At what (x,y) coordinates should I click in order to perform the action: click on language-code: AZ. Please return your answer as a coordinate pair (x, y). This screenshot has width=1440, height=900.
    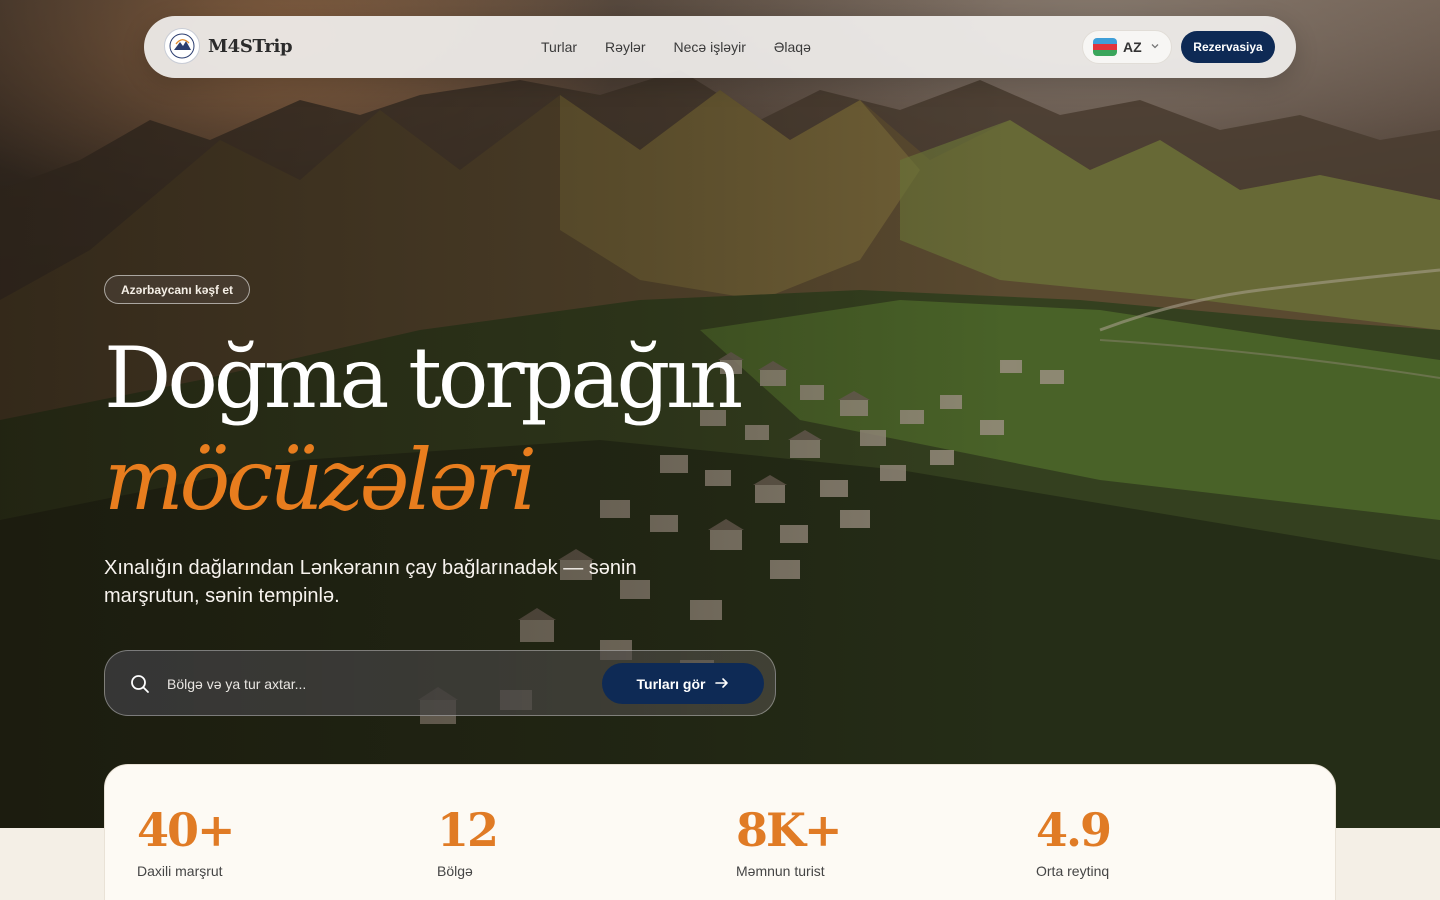
    Looking at the image, I should click on (1132, 47).